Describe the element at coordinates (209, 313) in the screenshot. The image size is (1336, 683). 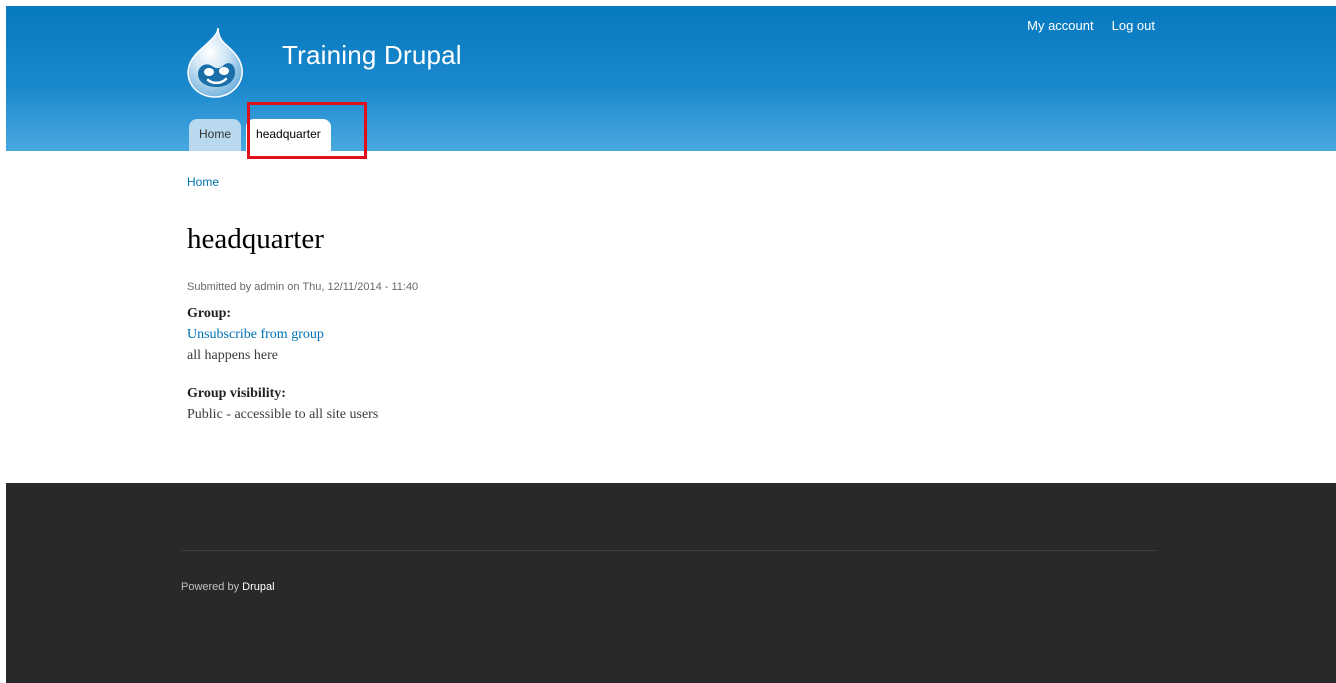
I see `group-field-label: Group:` at that location.